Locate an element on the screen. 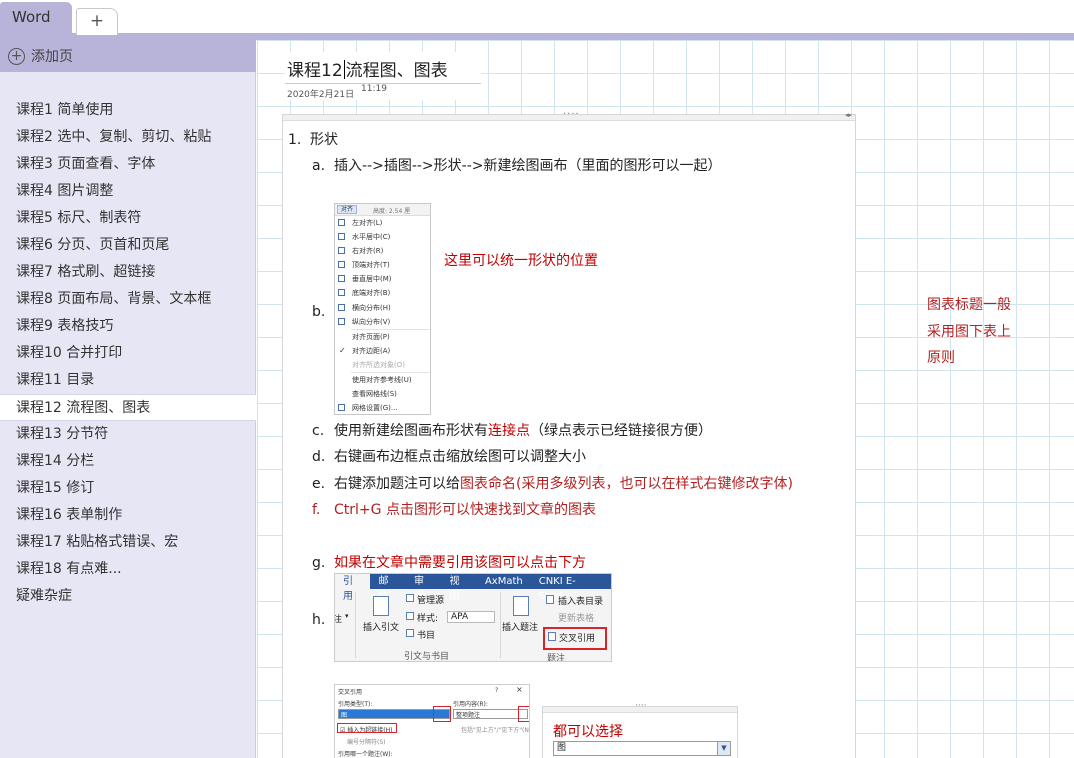 The width and height of the screenshot is (1074, 758). page-item-active: 课程12 流程图、图表 is located at coordinates (128, 407).